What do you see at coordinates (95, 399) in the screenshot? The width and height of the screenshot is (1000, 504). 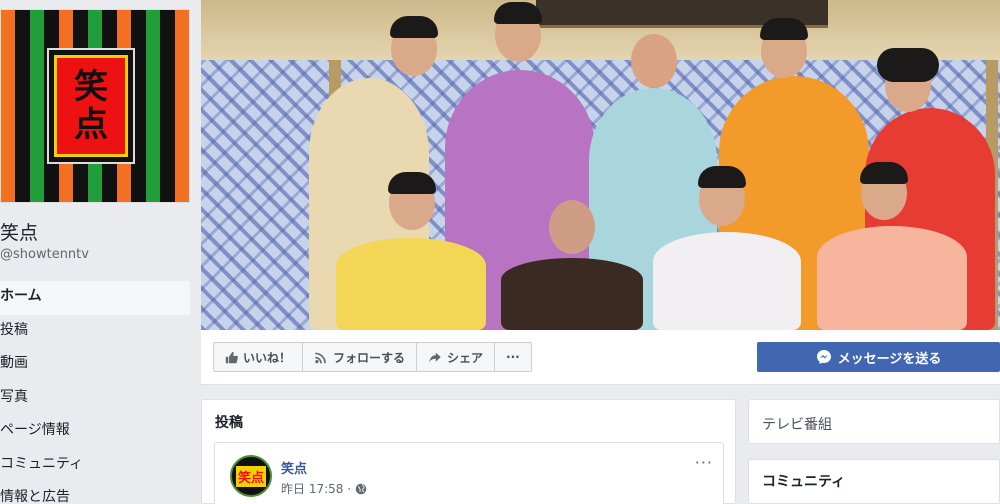 I see `nav-item-photos: 写真` at bounding box center [95, 399].